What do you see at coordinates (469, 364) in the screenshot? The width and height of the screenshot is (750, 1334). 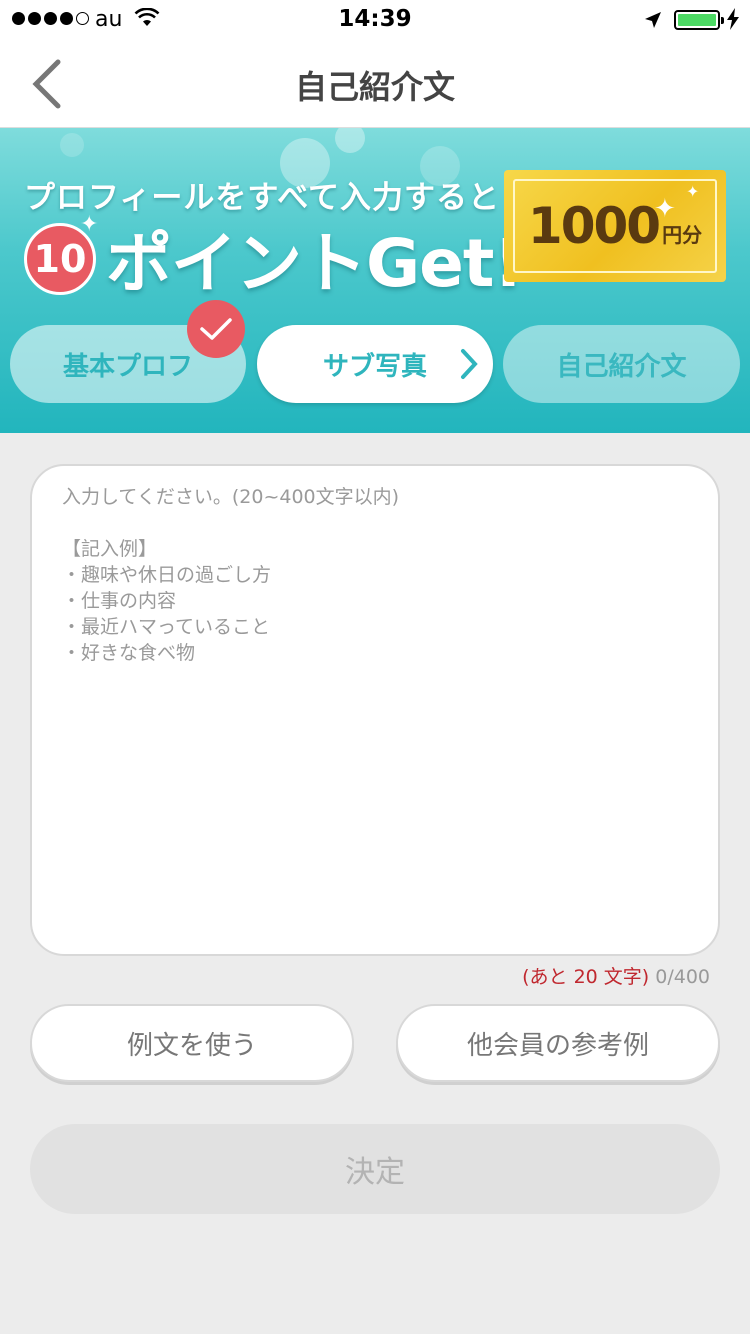 I see `chevron-right-icon` at bounding box center [469, 364].